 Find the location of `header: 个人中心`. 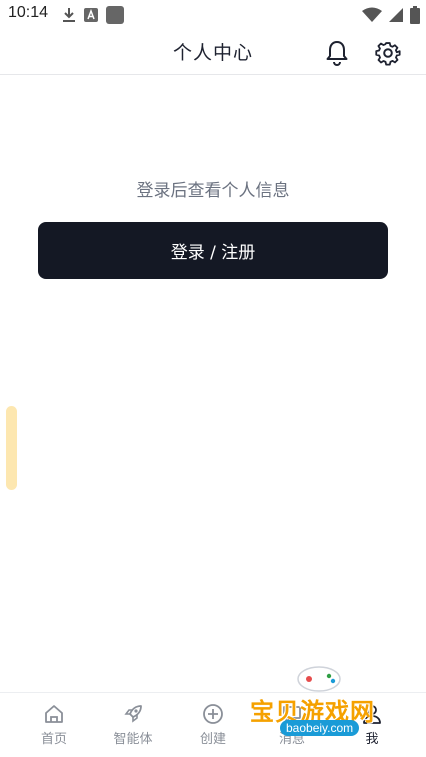

header: 个人中心 is located at coordinates (213, 52).